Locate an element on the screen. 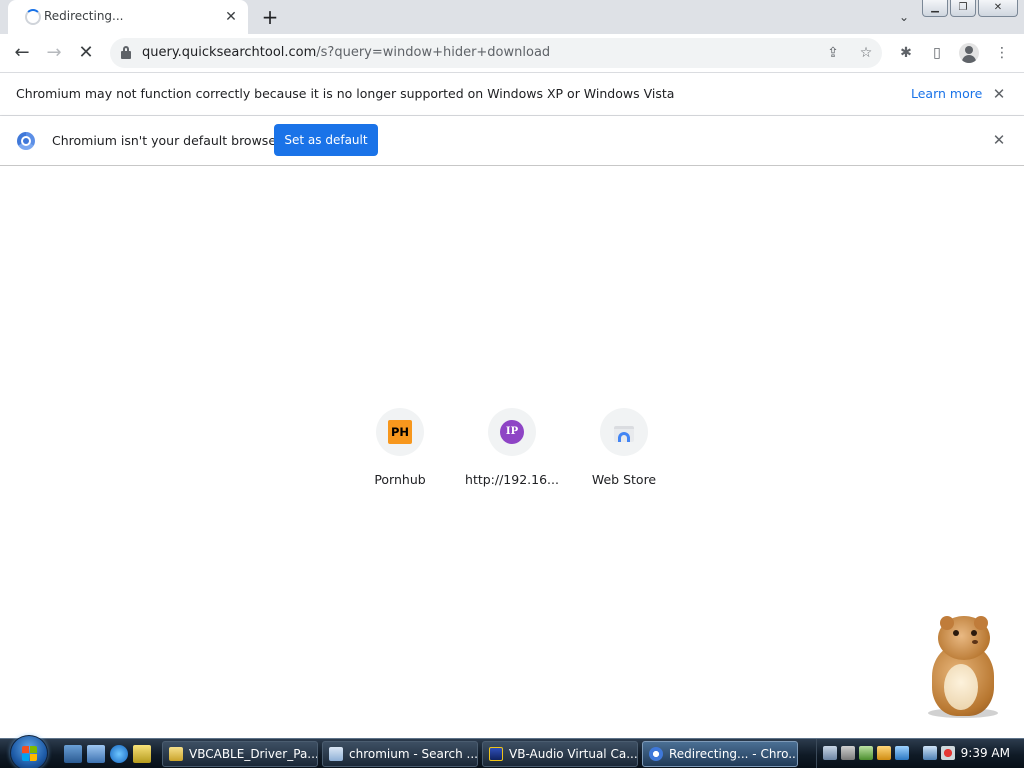 This screenshot has height=768, width=1024. learn-more-link: Learn more is located at coordinates (946, 93).